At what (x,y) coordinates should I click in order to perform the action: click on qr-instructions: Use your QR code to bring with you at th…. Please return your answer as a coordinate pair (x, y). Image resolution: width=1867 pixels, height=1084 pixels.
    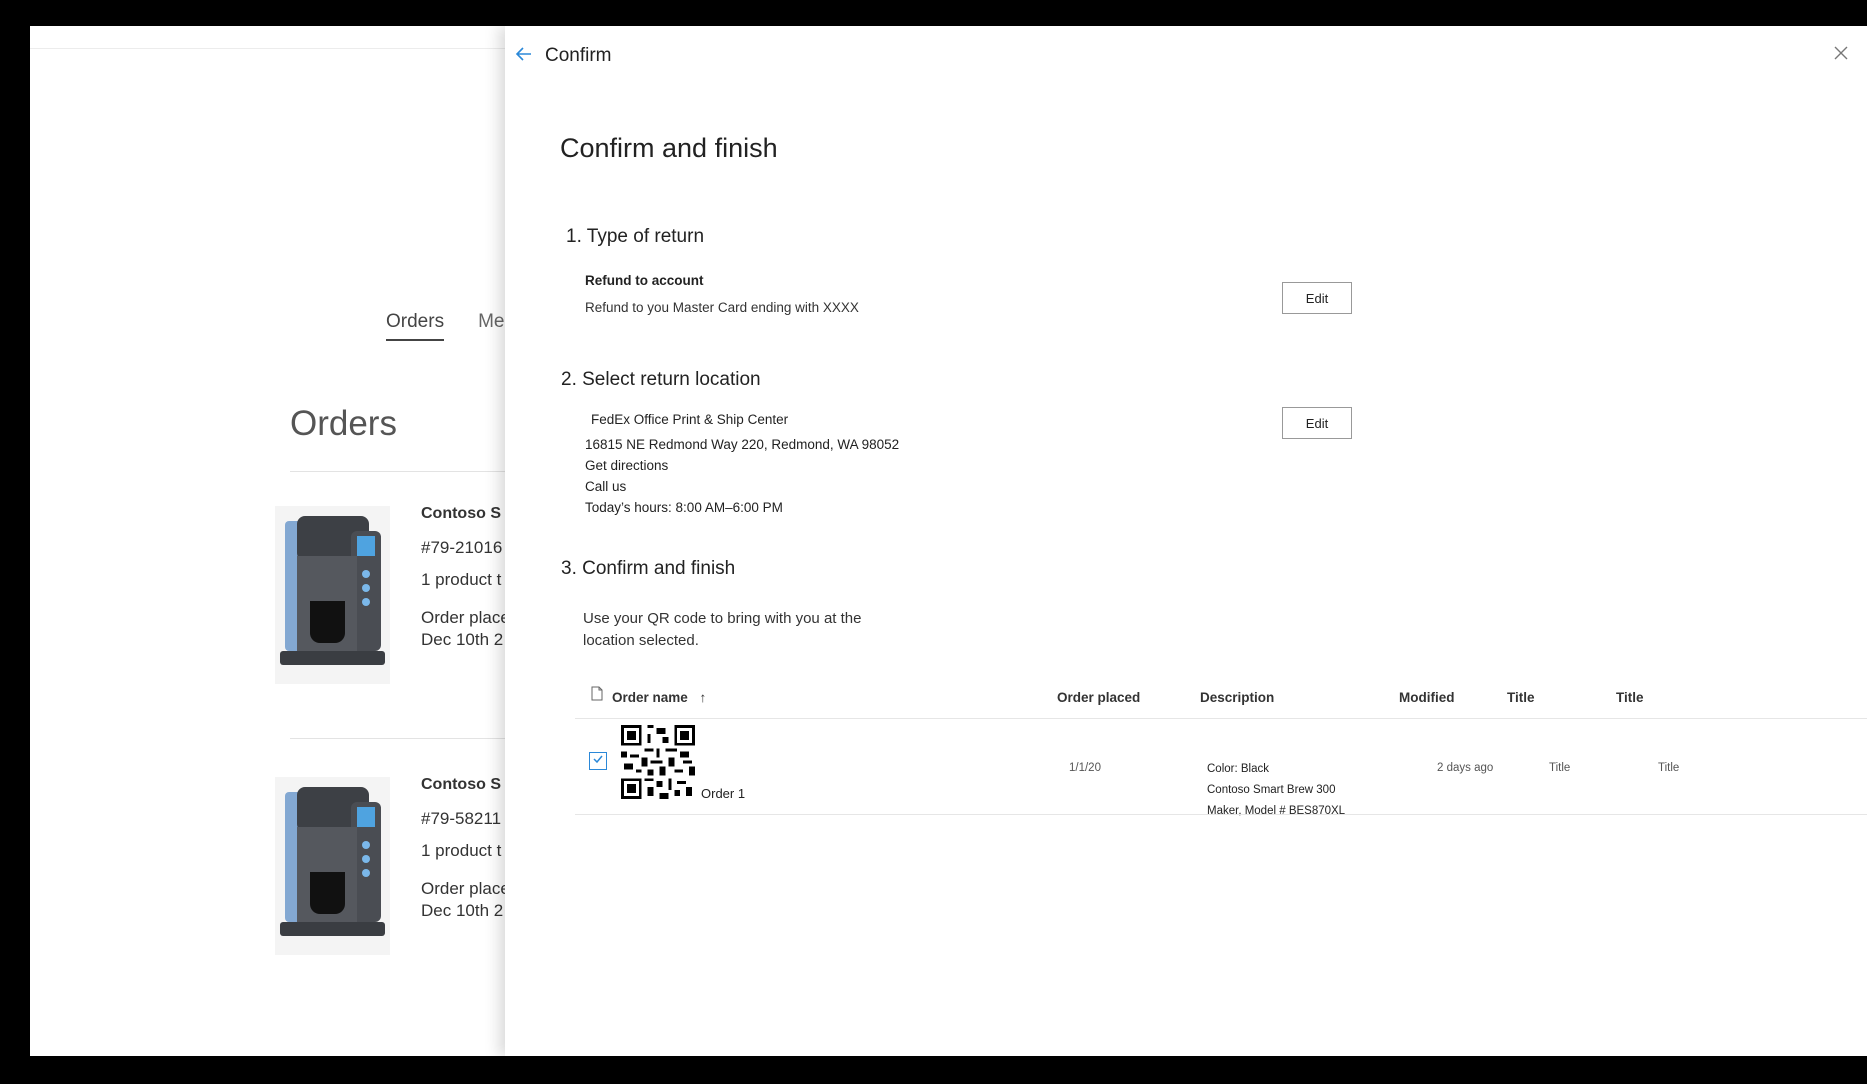
    Looking at the image, I should click on (722, 629).